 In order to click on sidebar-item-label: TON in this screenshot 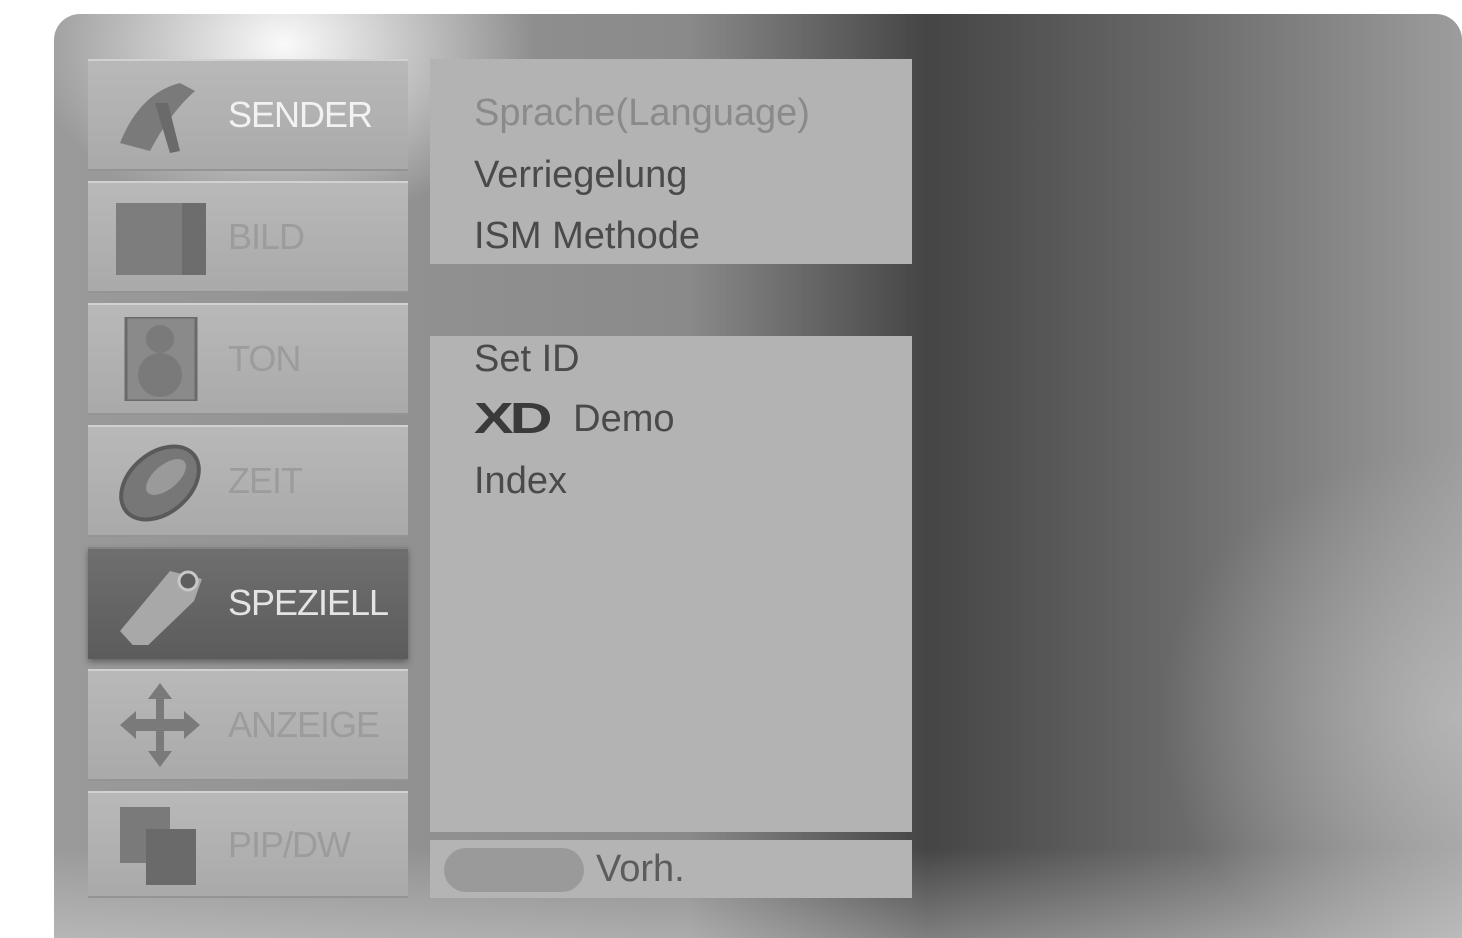, I will do `click(264, 358)`.